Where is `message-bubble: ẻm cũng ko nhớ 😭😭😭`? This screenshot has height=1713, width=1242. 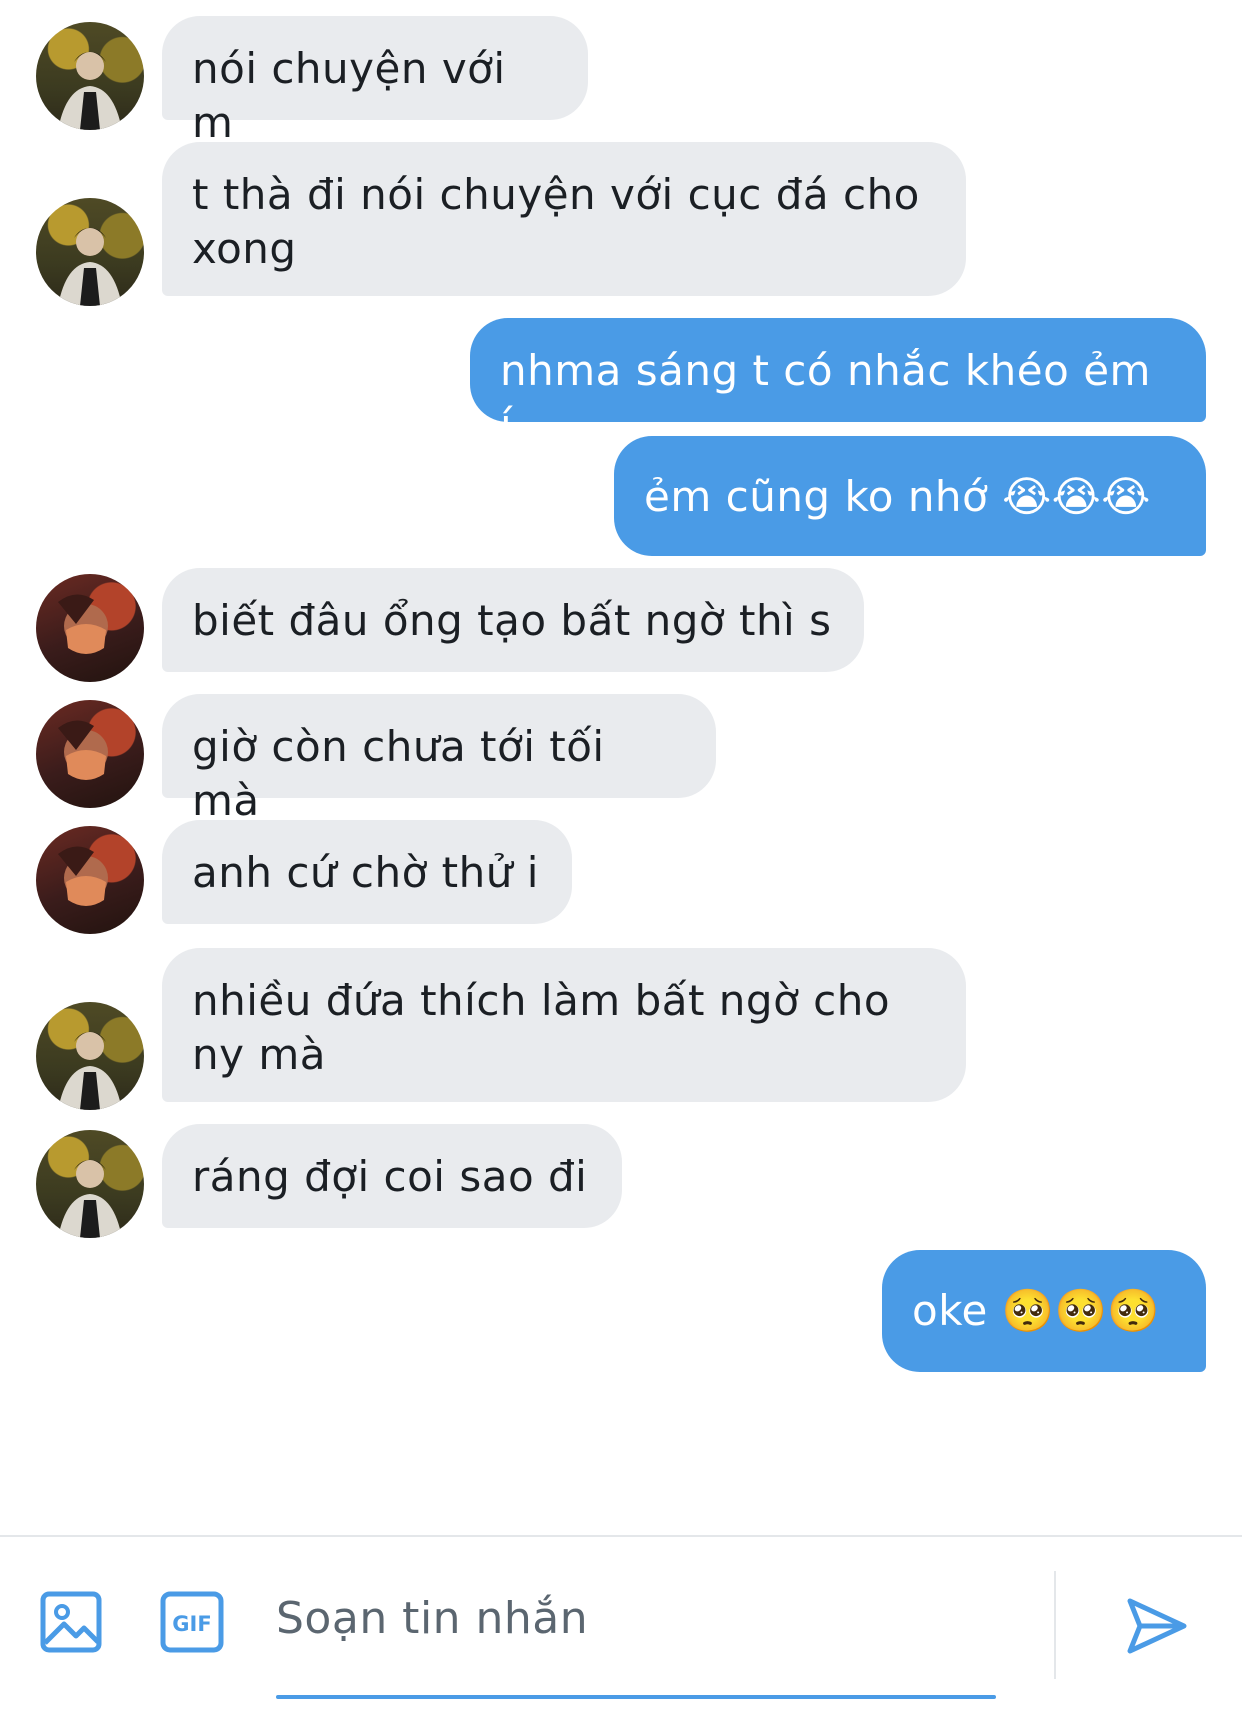
message-bubble: ẻm cũng ko nhớ 😭😭😭 is located at coordinates (910, 496).